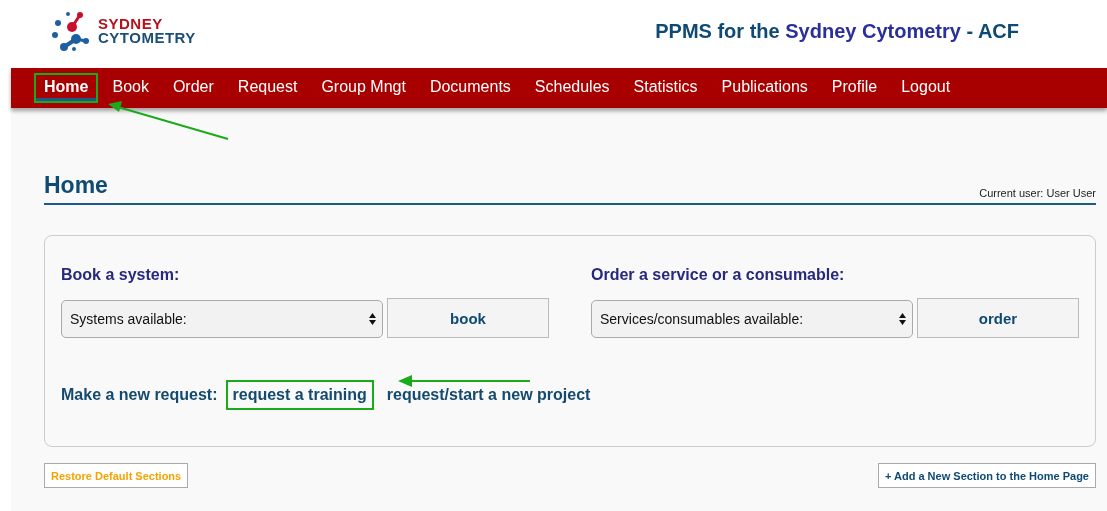 This screenshot has width=1107, height=511. Describe the element at coordinates (837, 31) in the screenshot. I see `site-title: PPMS for the Sydney Cytometry - ACF` at that location.